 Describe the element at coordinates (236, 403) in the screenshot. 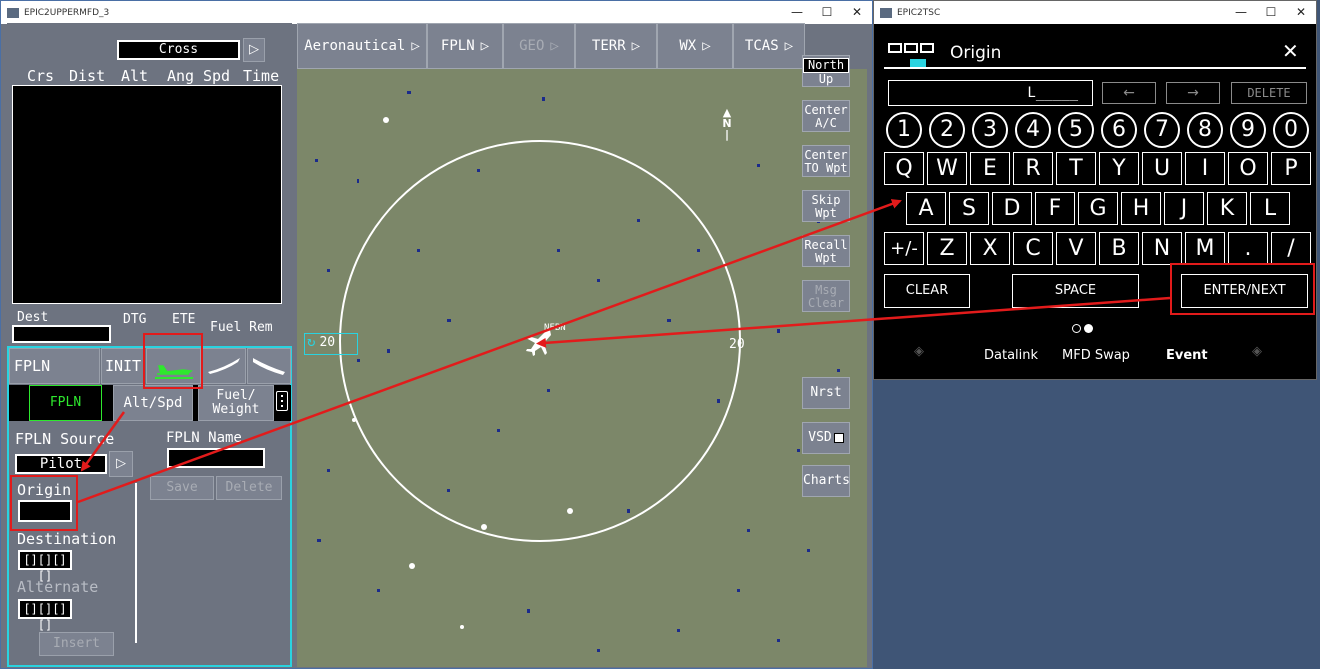

I see `subtab-fuel-weight: Fuel/ Weight` at that location.